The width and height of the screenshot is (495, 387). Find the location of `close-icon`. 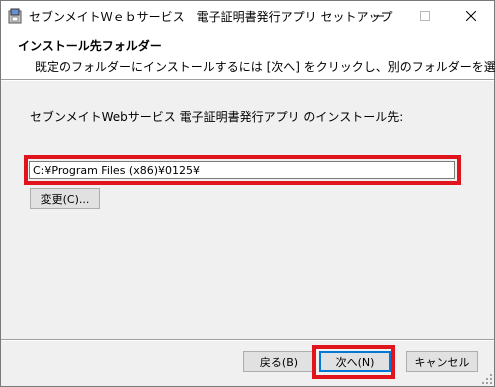

close-icon is located at coordinates (471, 16).